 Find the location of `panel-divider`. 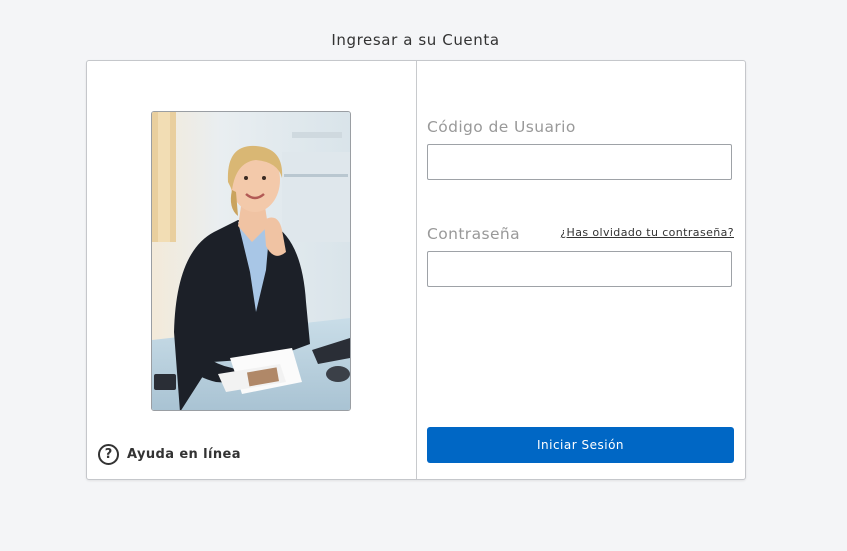

panel-divider is located at coordinates (416, 270).